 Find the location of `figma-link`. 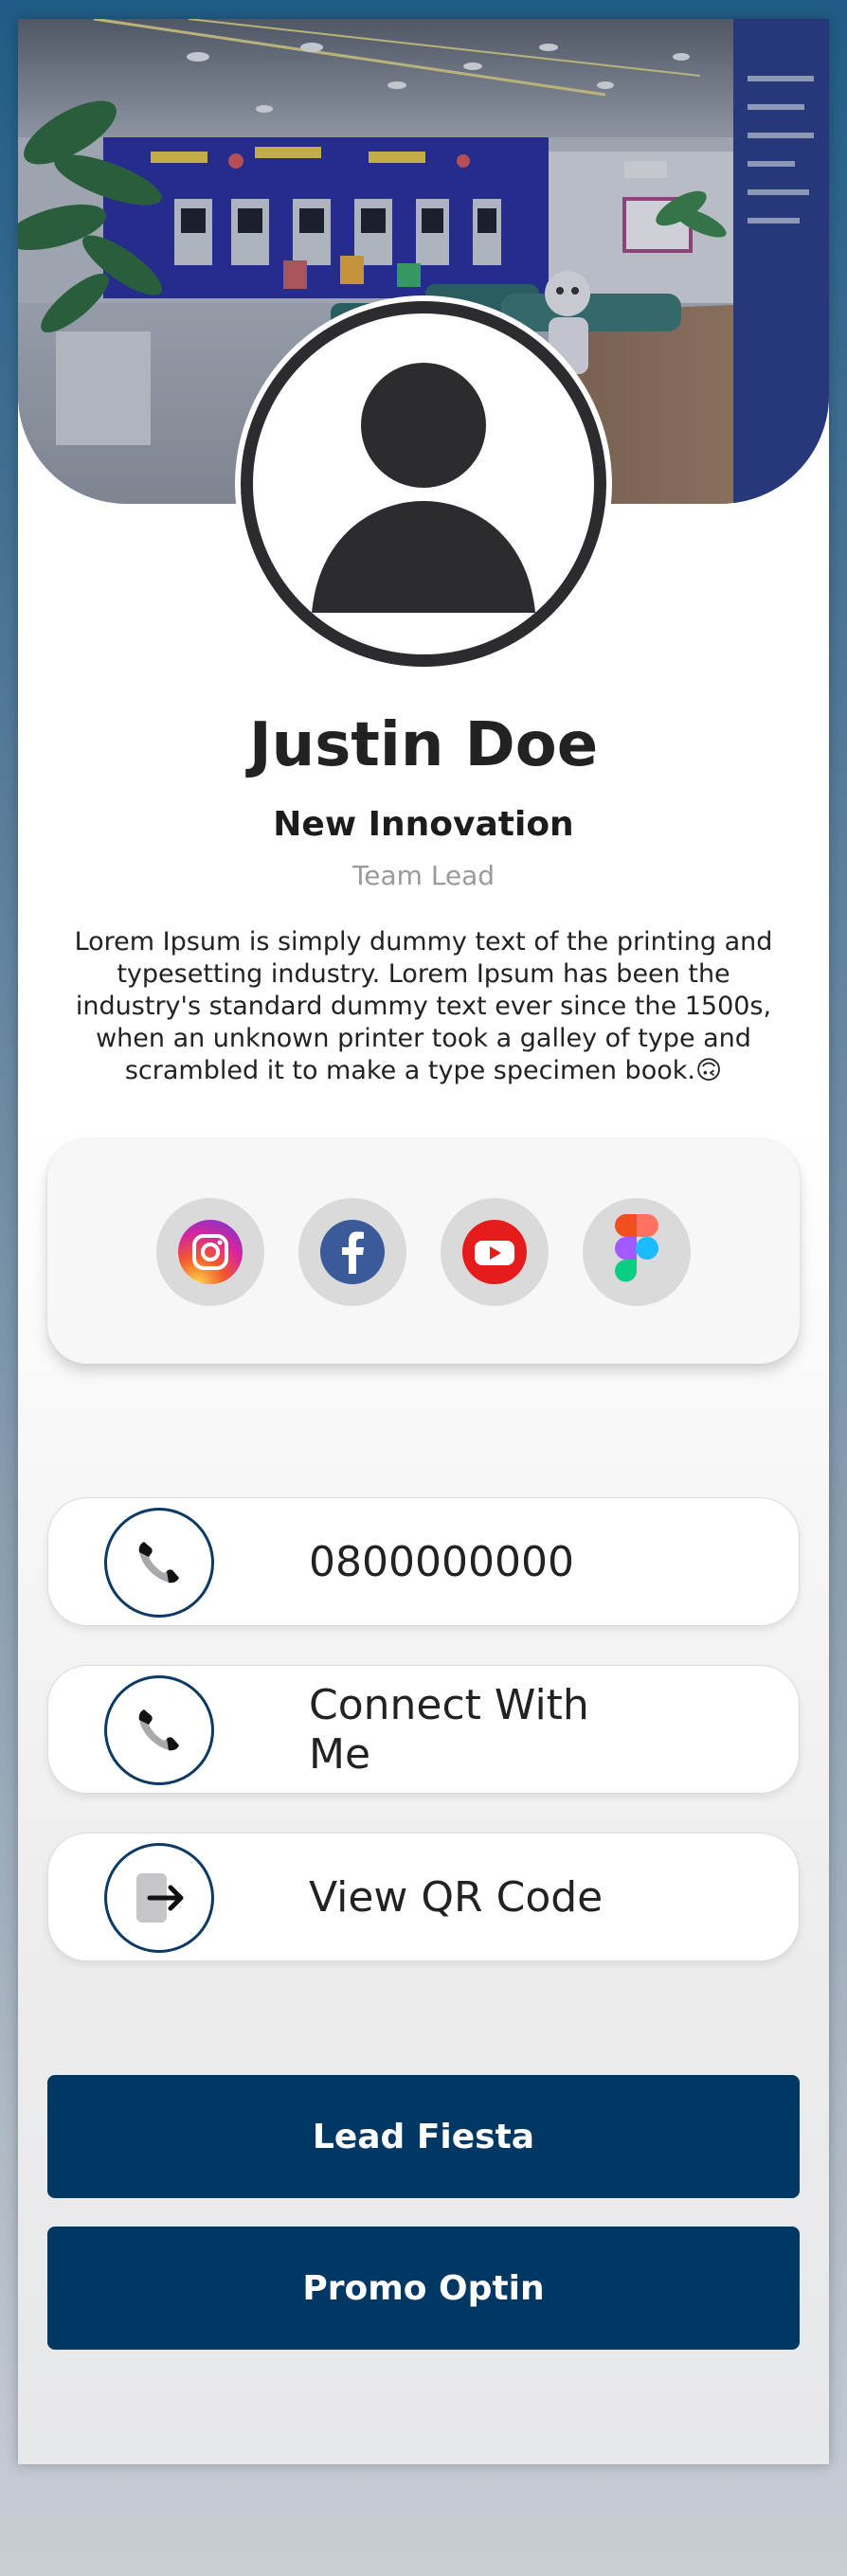

figma-link is located at coordinates (637, 1252).